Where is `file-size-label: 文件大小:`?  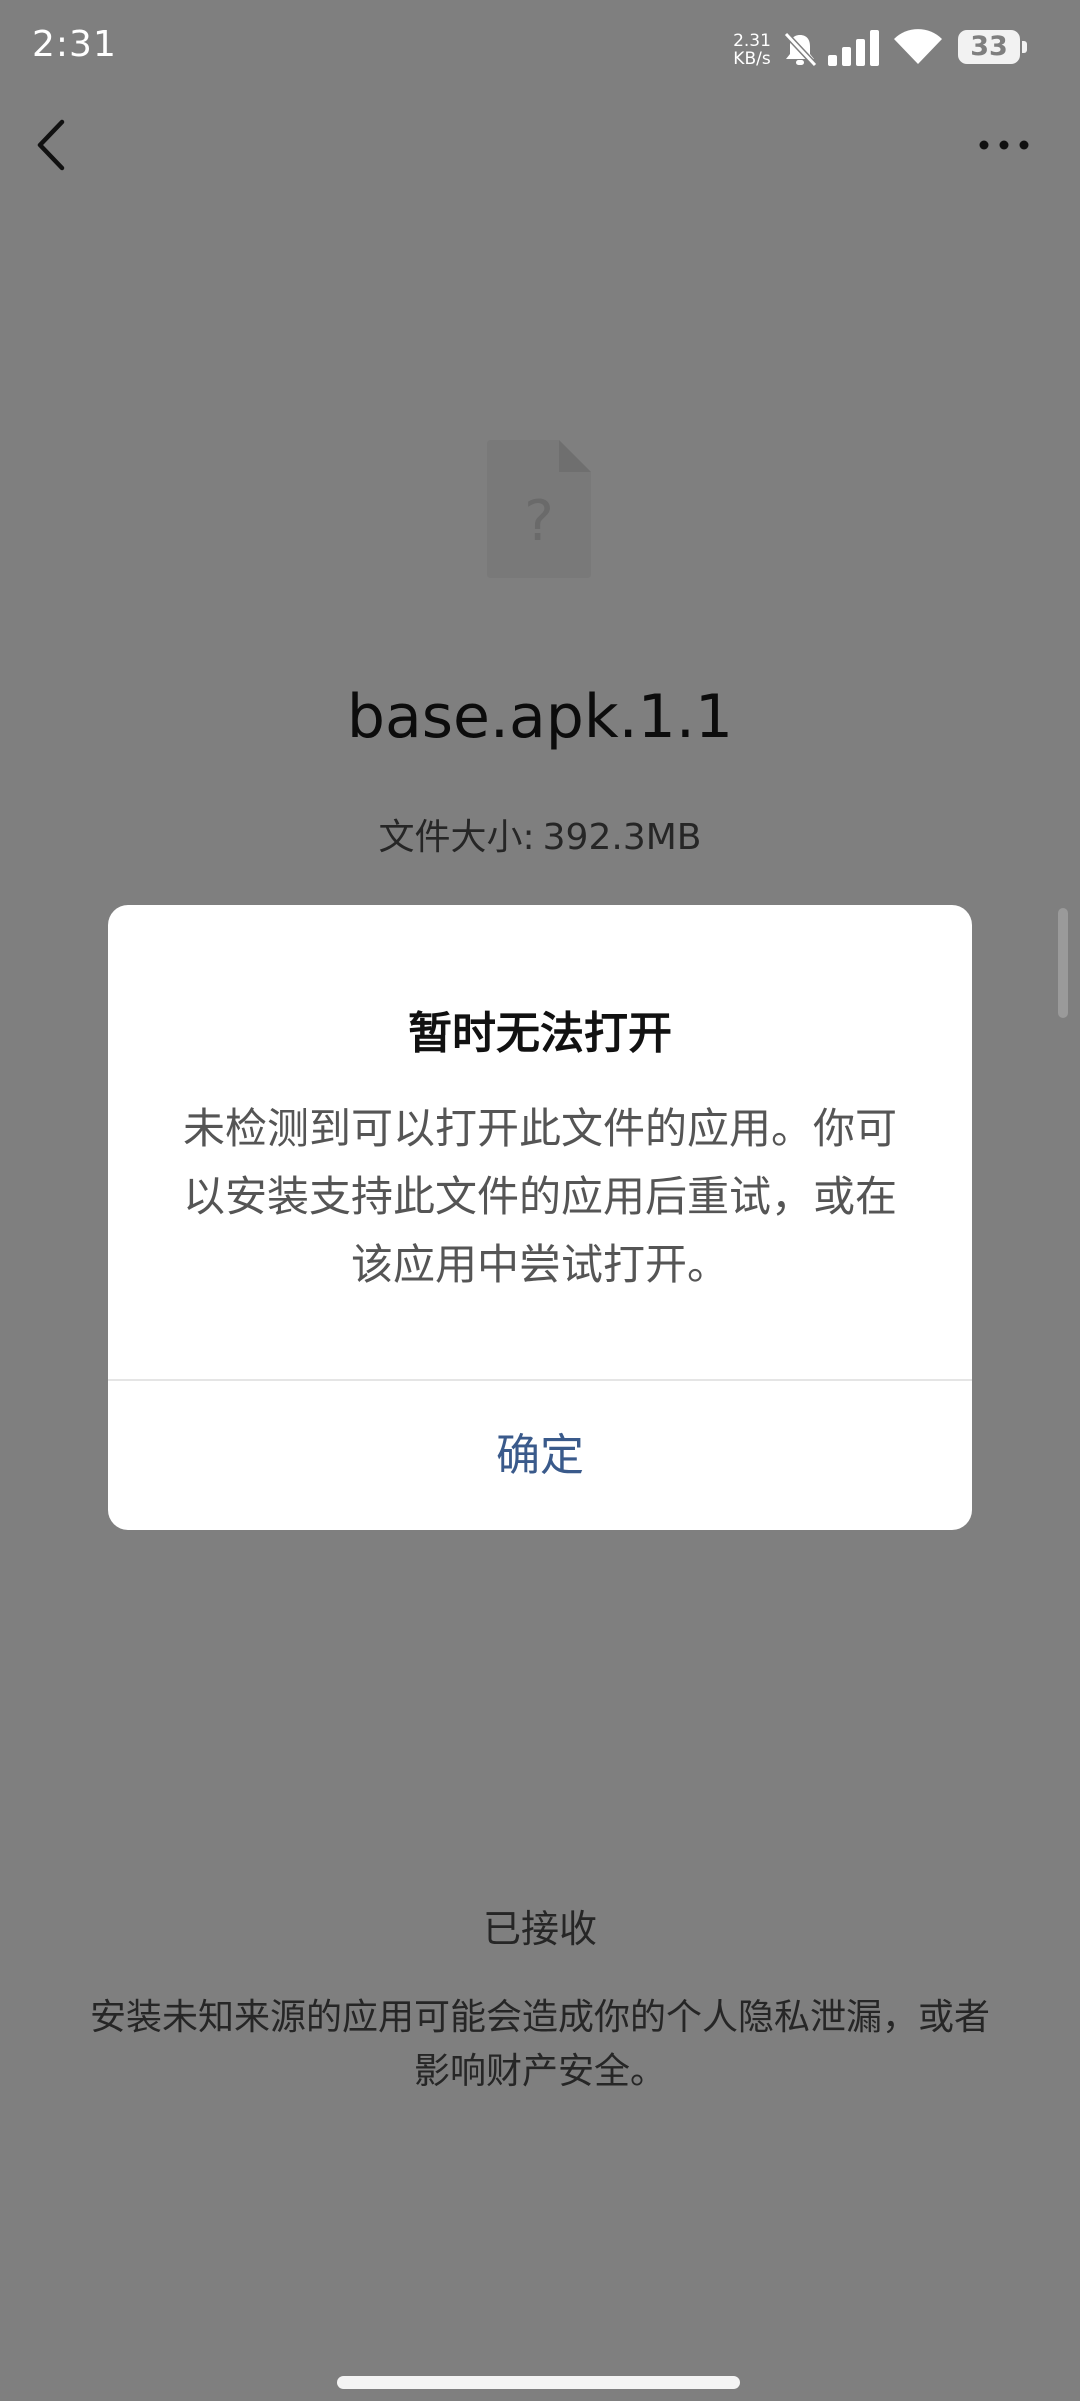
file-size-label: 文件大小: is located at coordinates (456, 837).